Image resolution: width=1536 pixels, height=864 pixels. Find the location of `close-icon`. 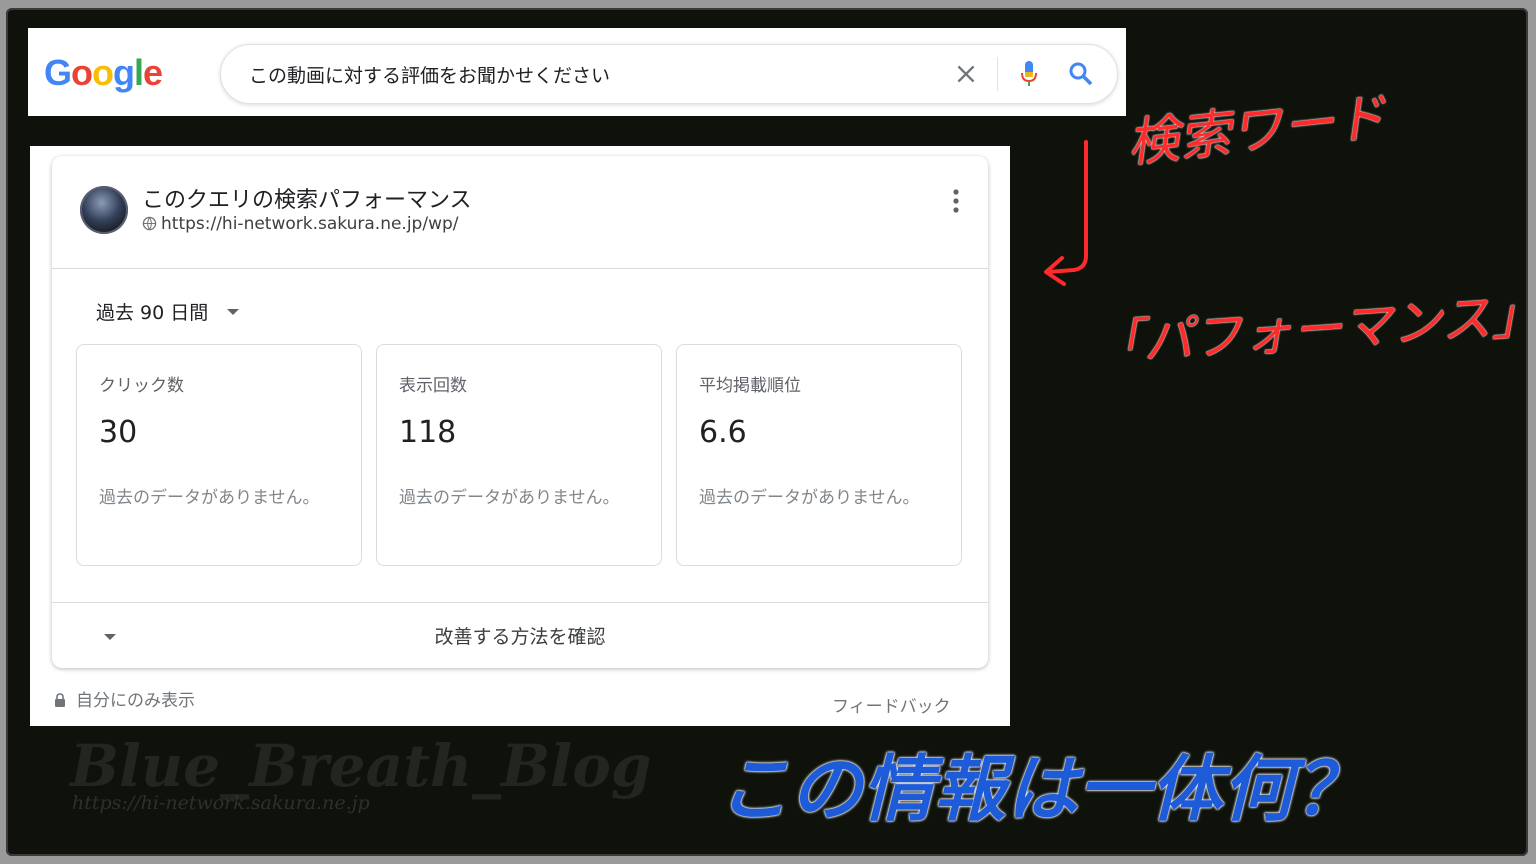

close-icon is located at coordinates (966, 74).